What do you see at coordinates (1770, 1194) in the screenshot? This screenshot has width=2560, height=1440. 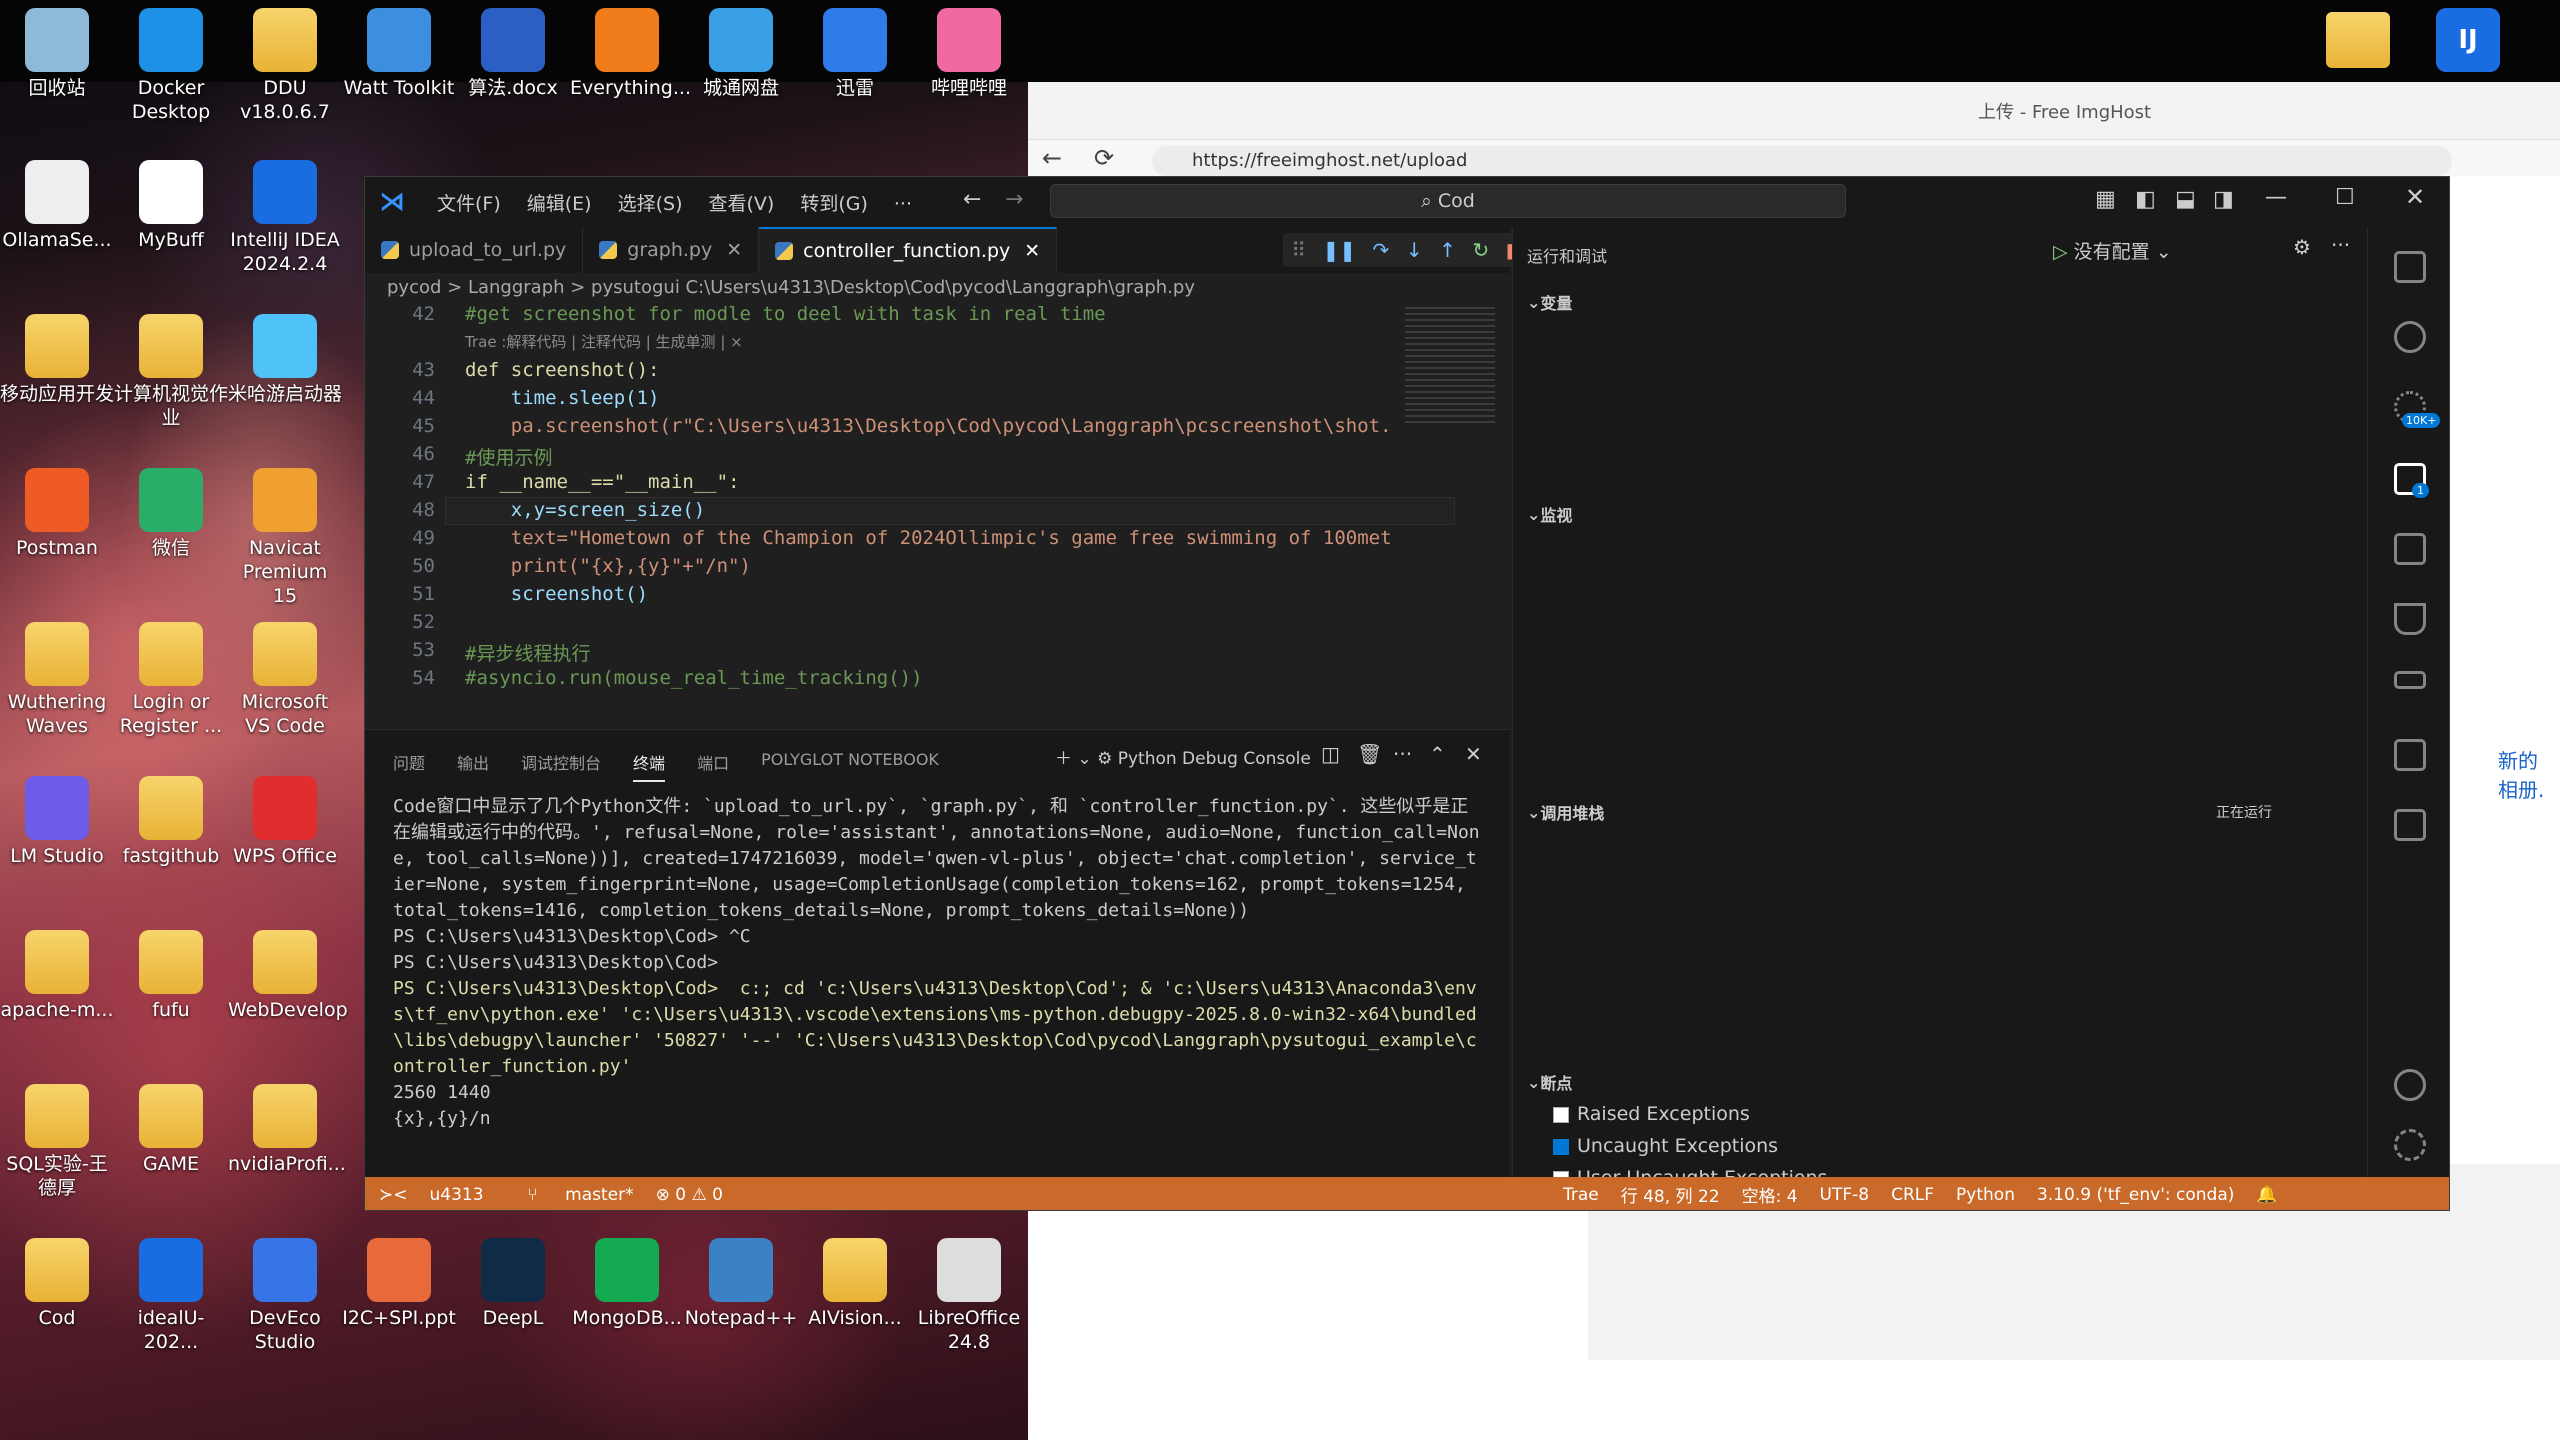 I see `status-spaces: 空格: 4` at bounding box center [1770, 1194].